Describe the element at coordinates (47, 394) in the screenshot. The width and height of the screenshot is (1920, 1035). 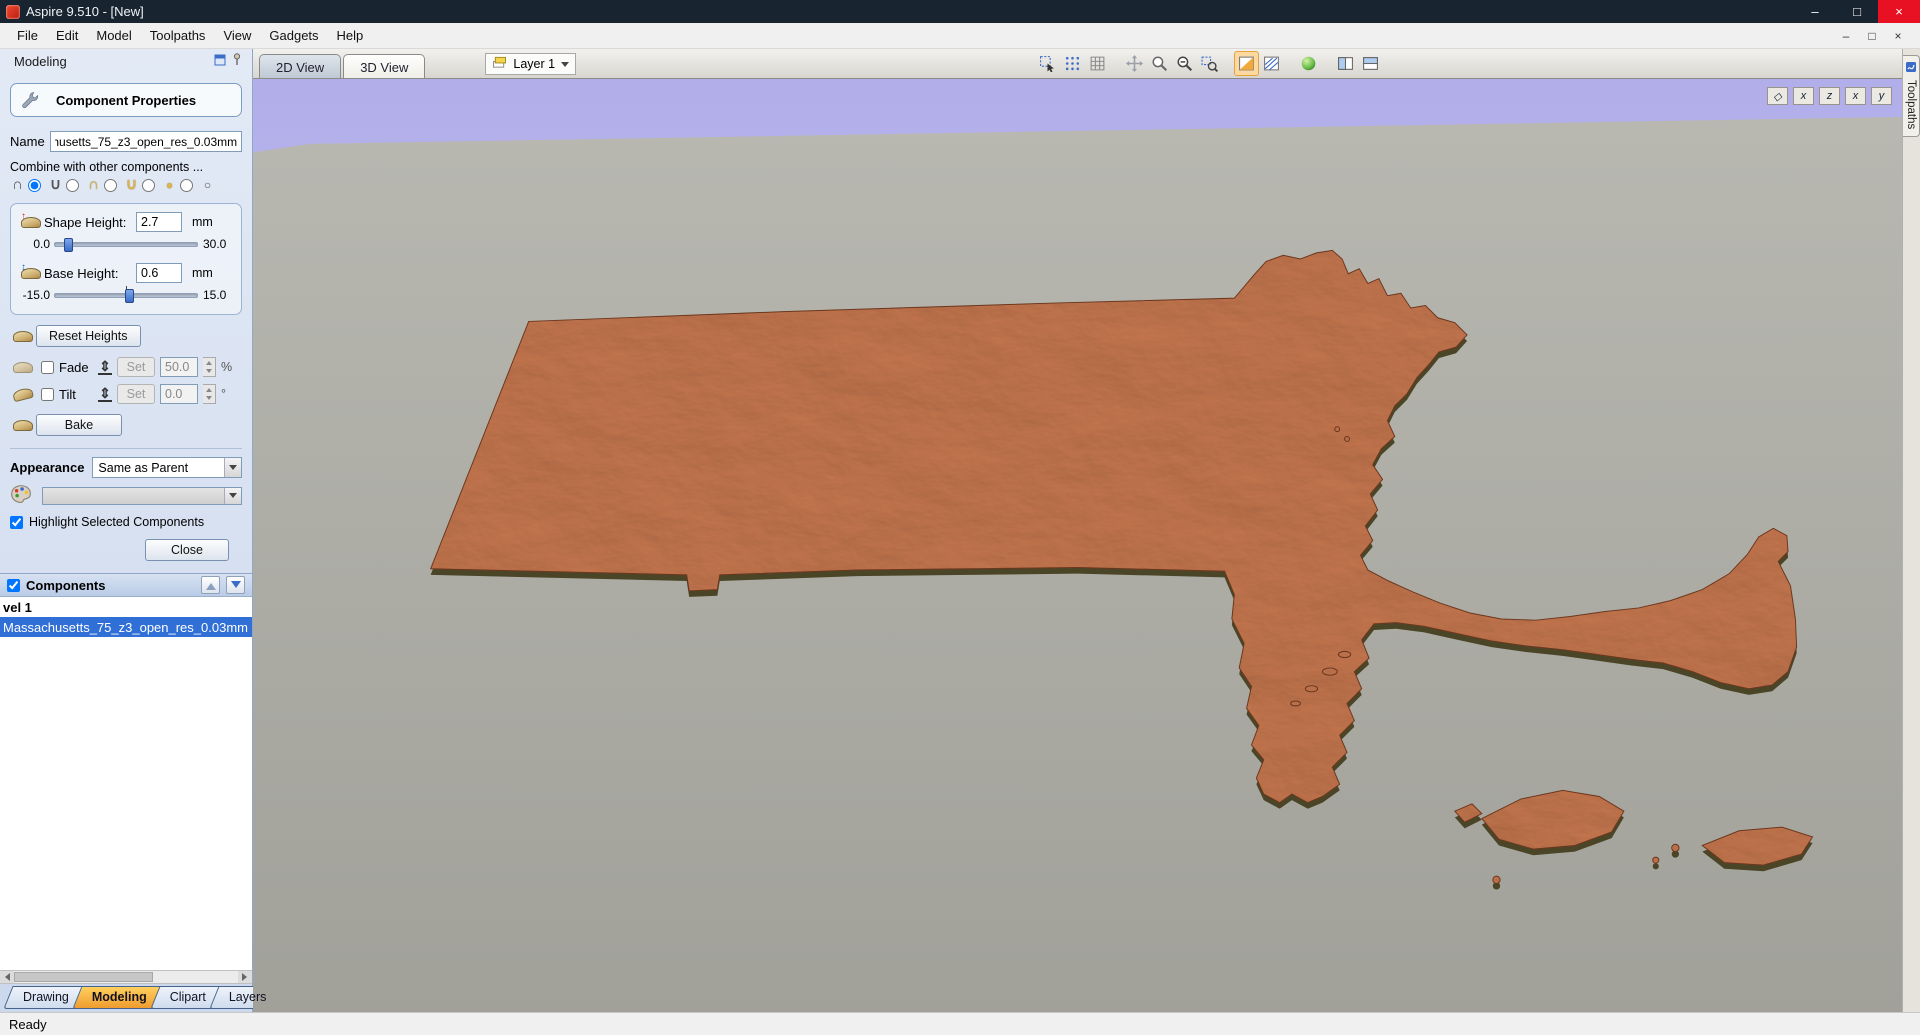
I see `tilt-checkbox` at that location.